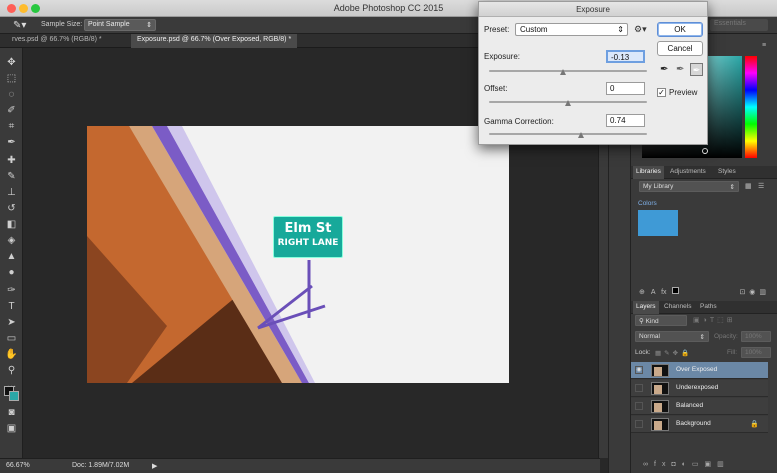 This screenshot has width=777, height=473. What do you see at coordinates (643, 352) in the screenshot?
I see `lock-label: Lock:` at bounding box center [643, 352].